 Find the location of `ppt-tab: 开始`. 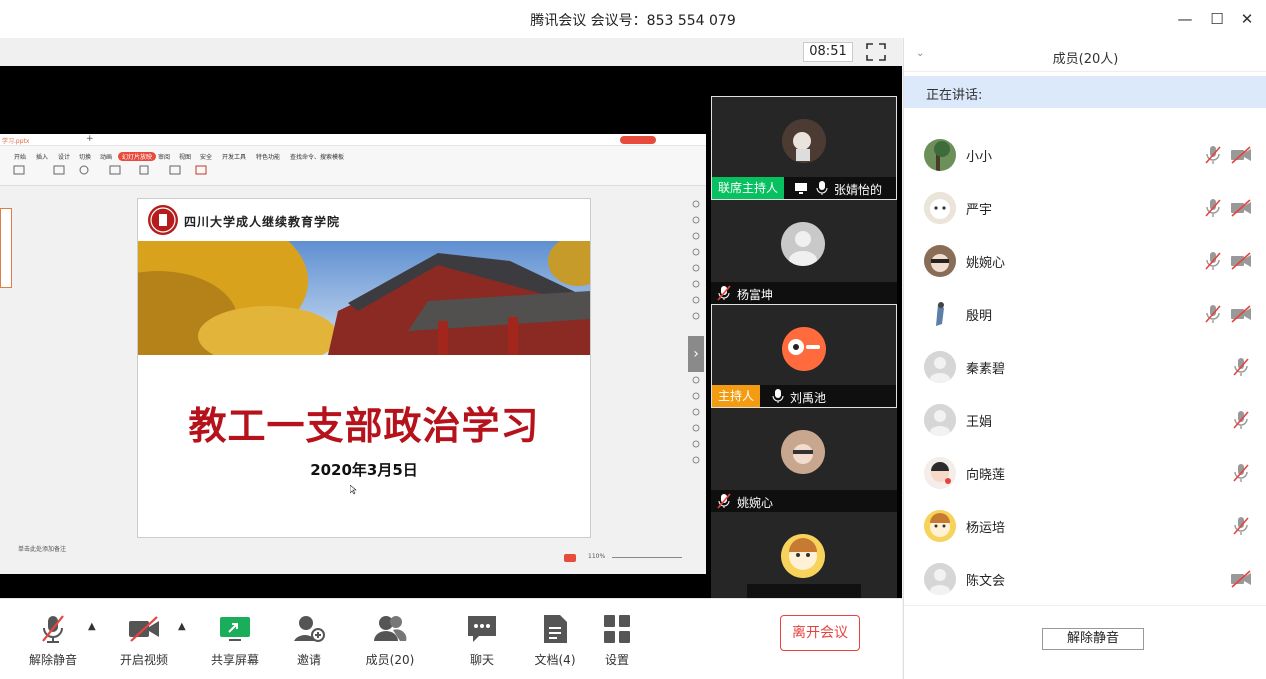

ppt-tab: 开始 is located at coordinates (20, 156).